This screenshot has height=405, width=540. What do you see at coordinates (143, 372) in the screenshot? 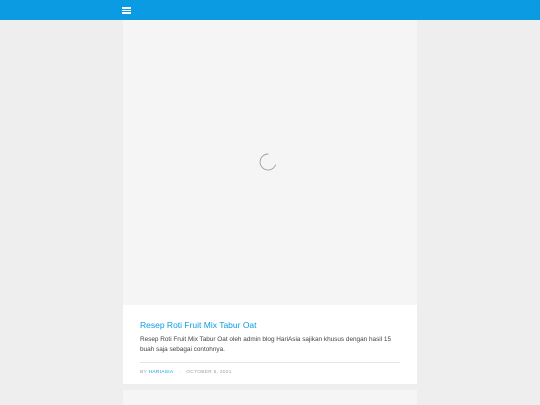
I see `by-label: BY` at bounding box center [143, 372].